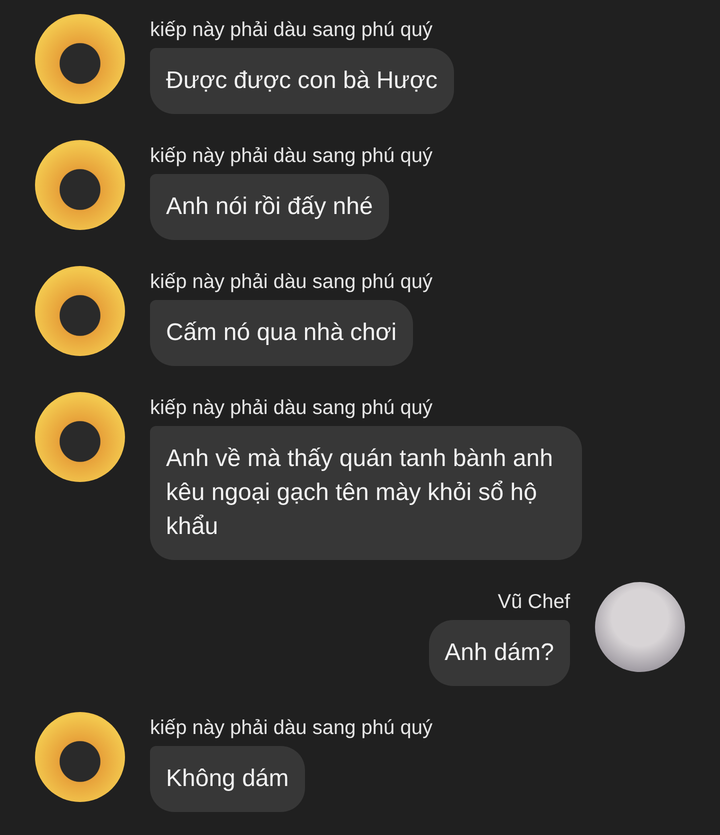  I want to click on message-bubble: Anh nói rồi đấy nhé, so click(269, 207).